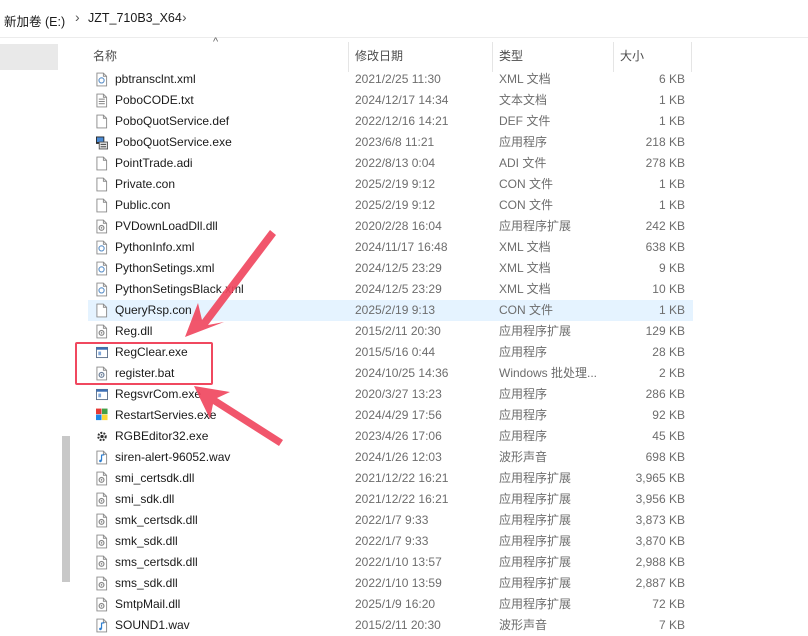 This screenshot has width=808, height=636. Describe the element at coordinates (668, 289) in the screenshot. I see `file-size: 10 KB` at that location.